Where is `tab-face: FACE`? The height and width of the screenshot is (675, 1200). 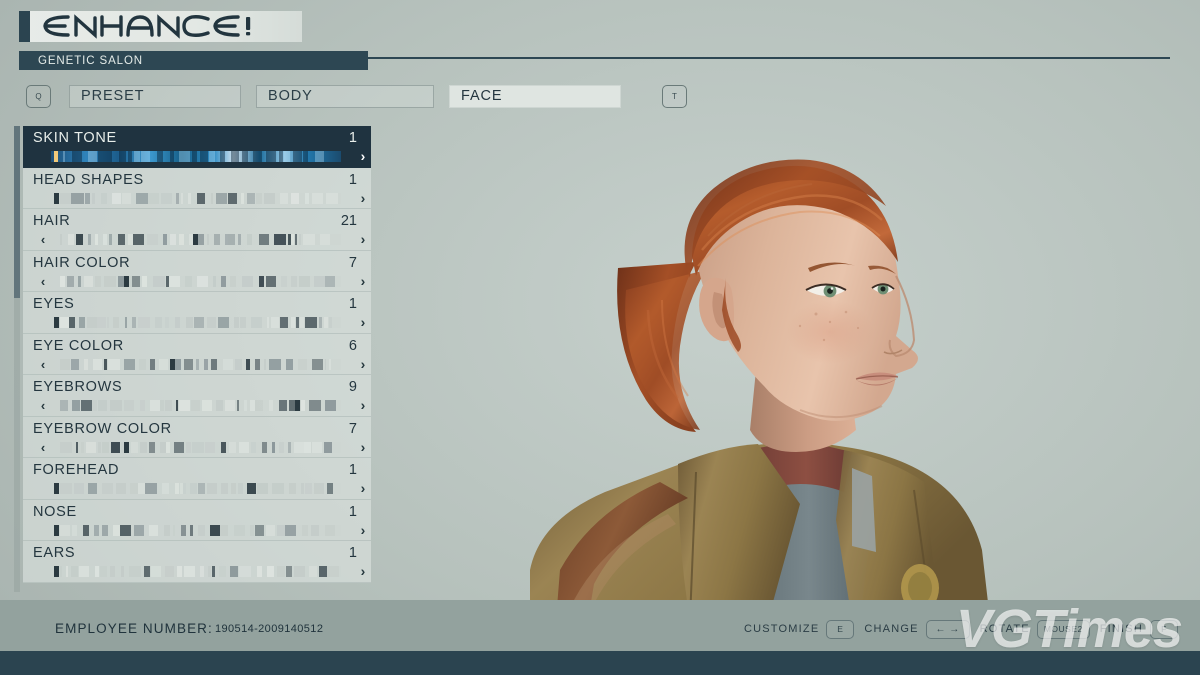 tab-face: FACE is located at coordinates (535, 96).